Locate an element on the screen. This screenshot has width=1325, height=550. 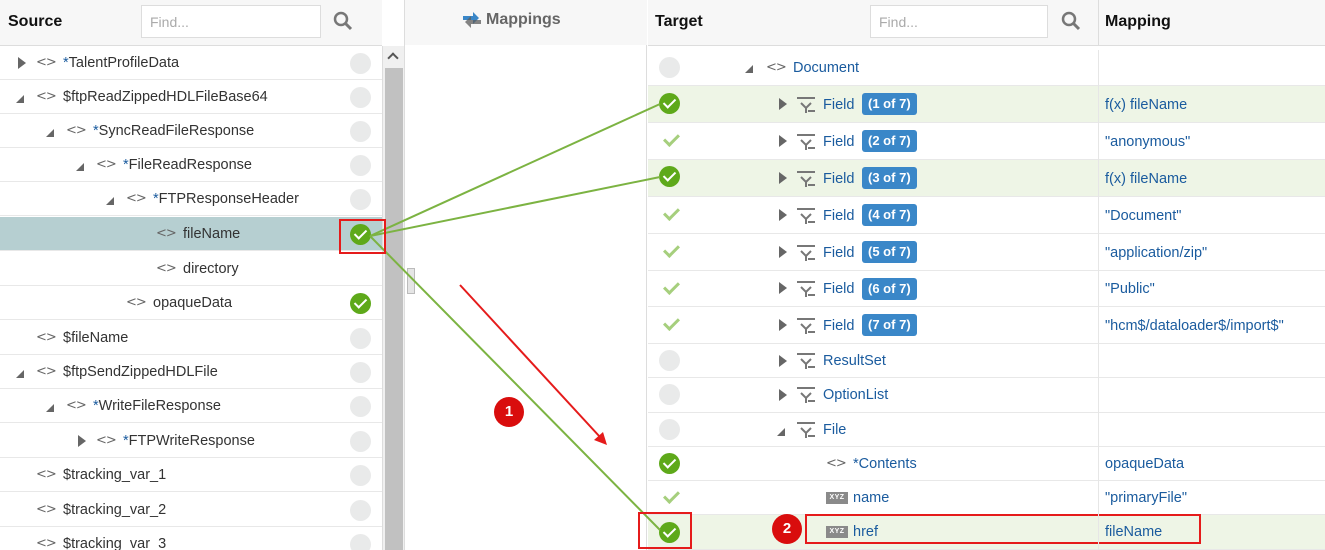
target-row-resultset: ResultSet is located at coordinates (986, 361).